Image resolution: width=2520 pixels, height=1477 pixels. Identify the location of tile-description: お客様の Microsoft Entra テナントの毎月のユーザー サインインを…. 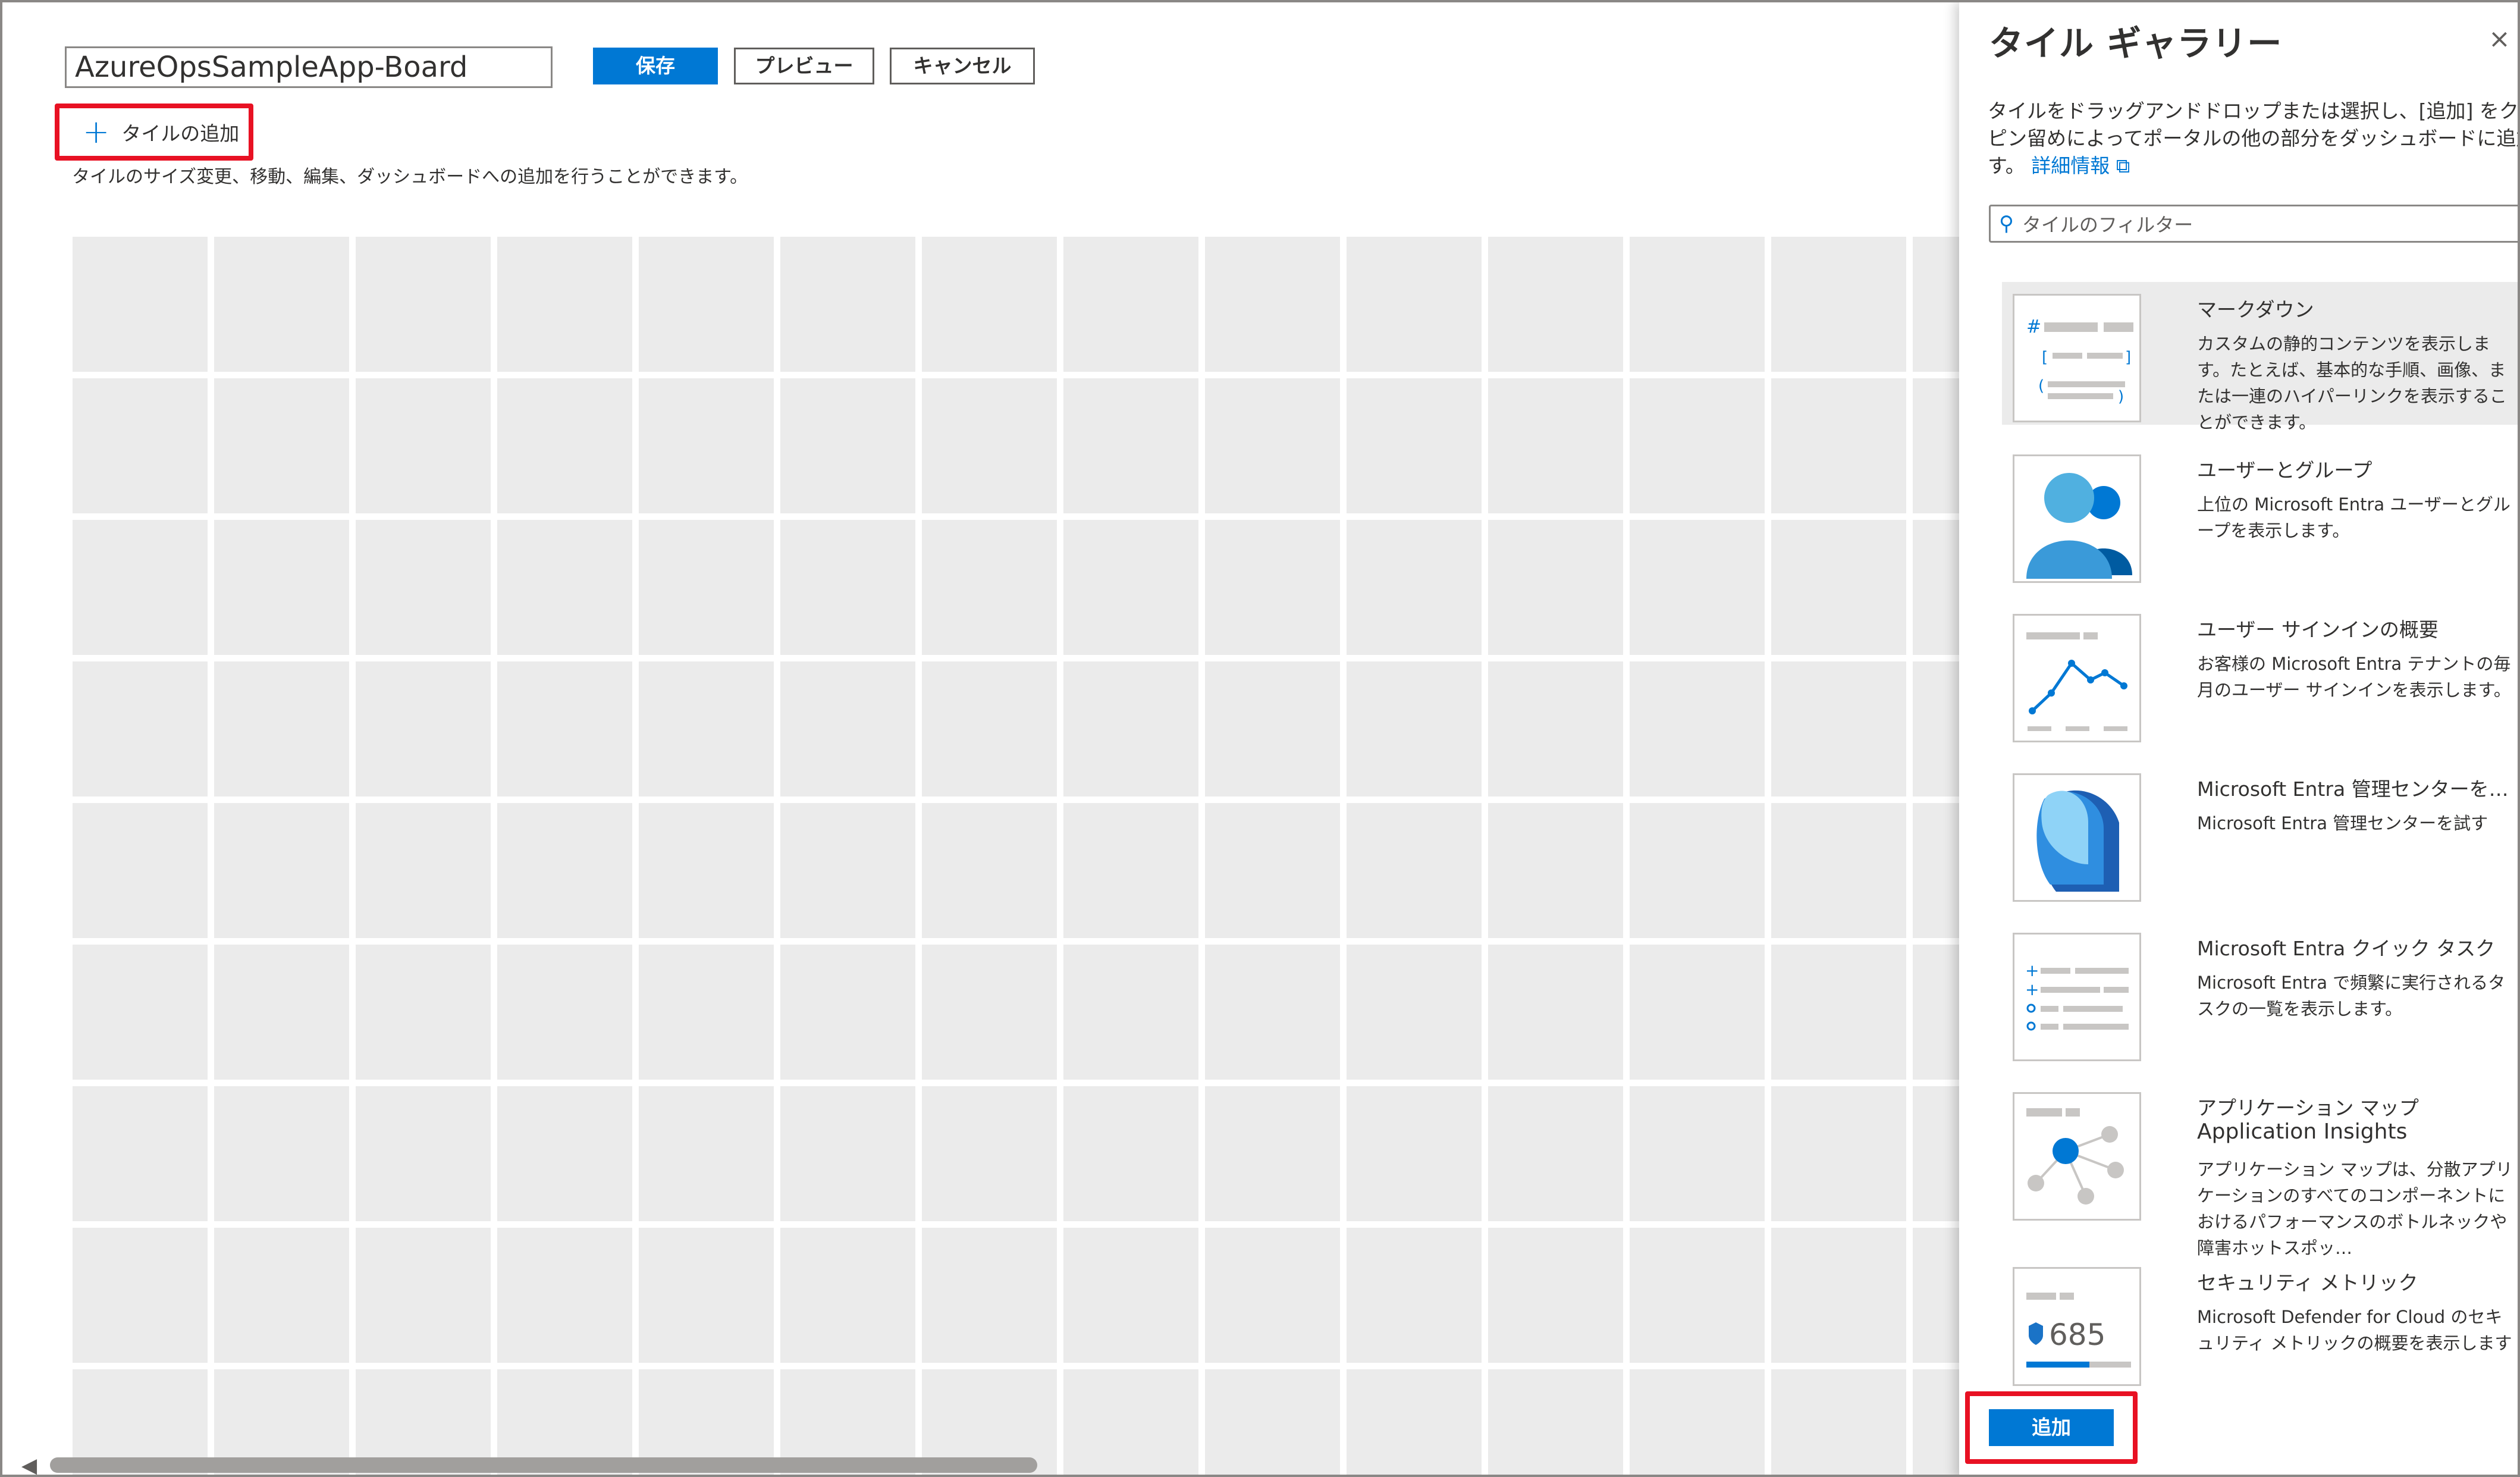
(2354, 677).